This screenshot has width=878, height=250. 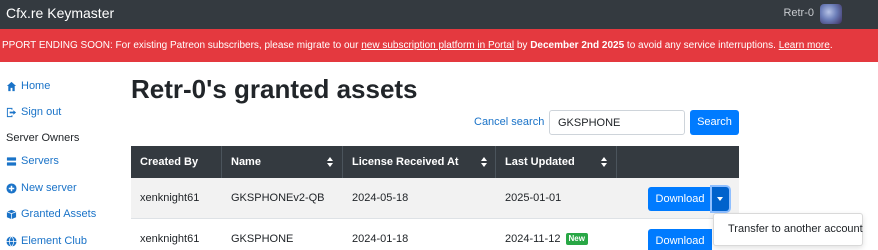 What do you see at coordinates (11, 86) in the screenshot?
I see `home-icon` at bounding box center [11, 86].